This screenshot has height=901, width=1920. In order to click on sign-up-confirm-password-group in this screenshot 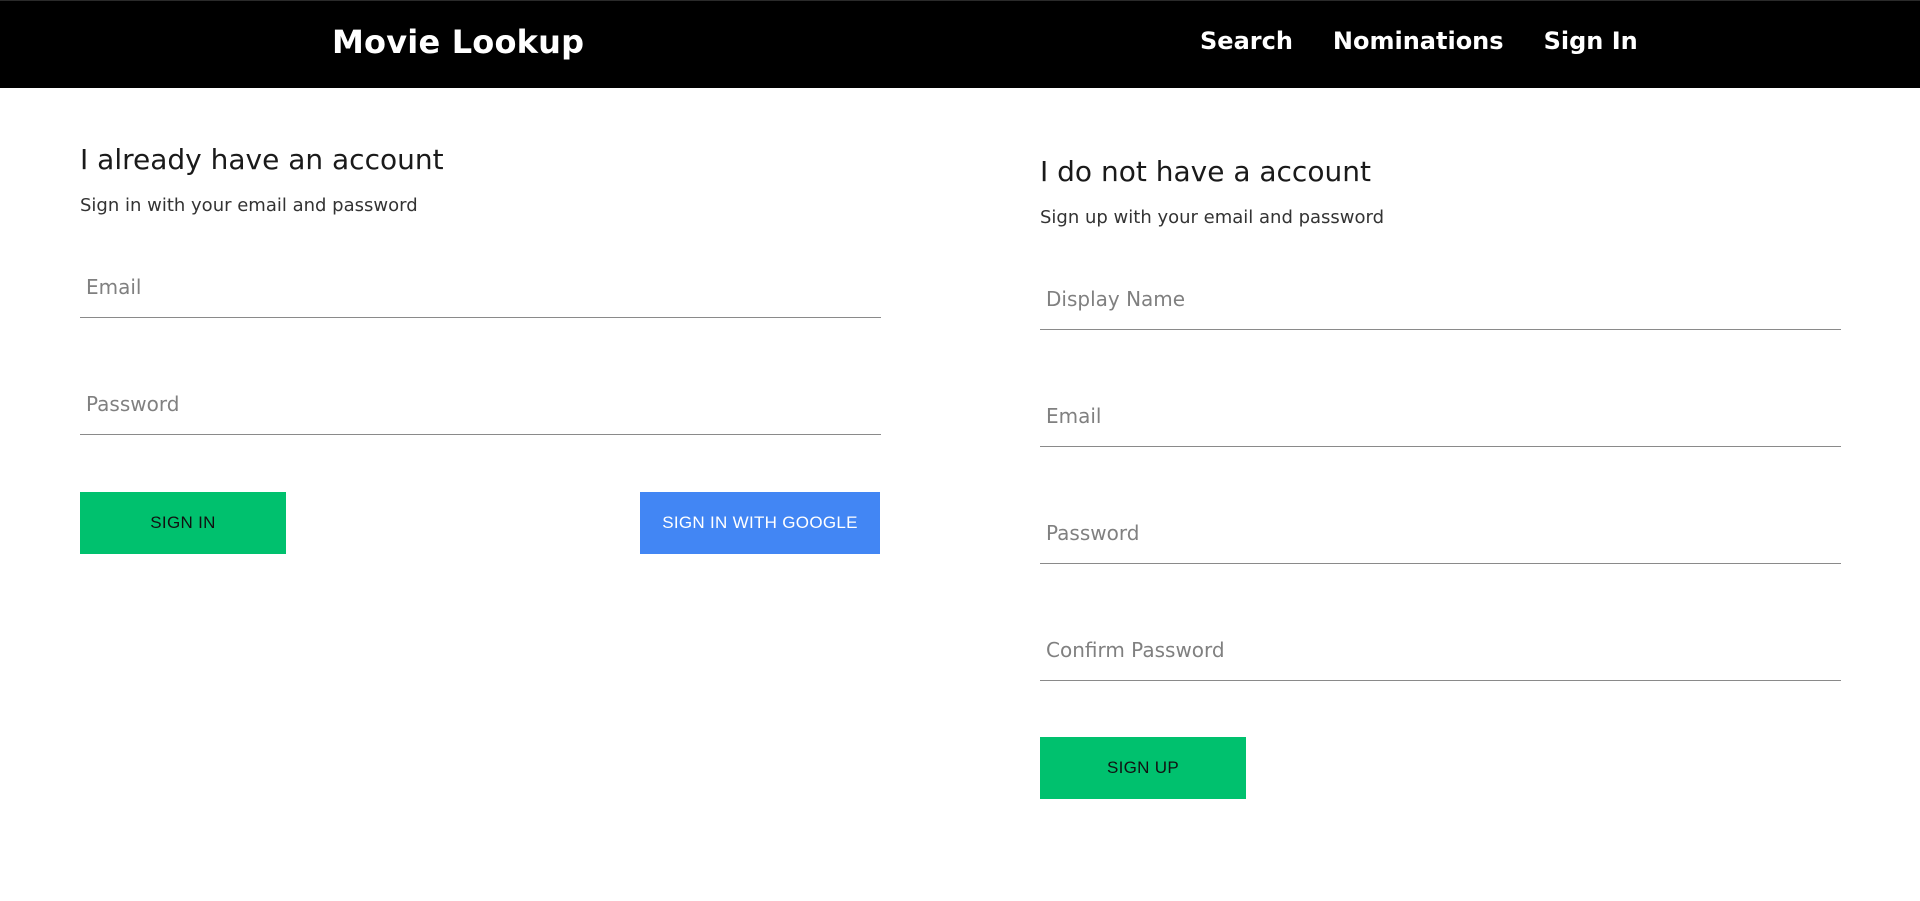, I will do `click(1440, 651)`.